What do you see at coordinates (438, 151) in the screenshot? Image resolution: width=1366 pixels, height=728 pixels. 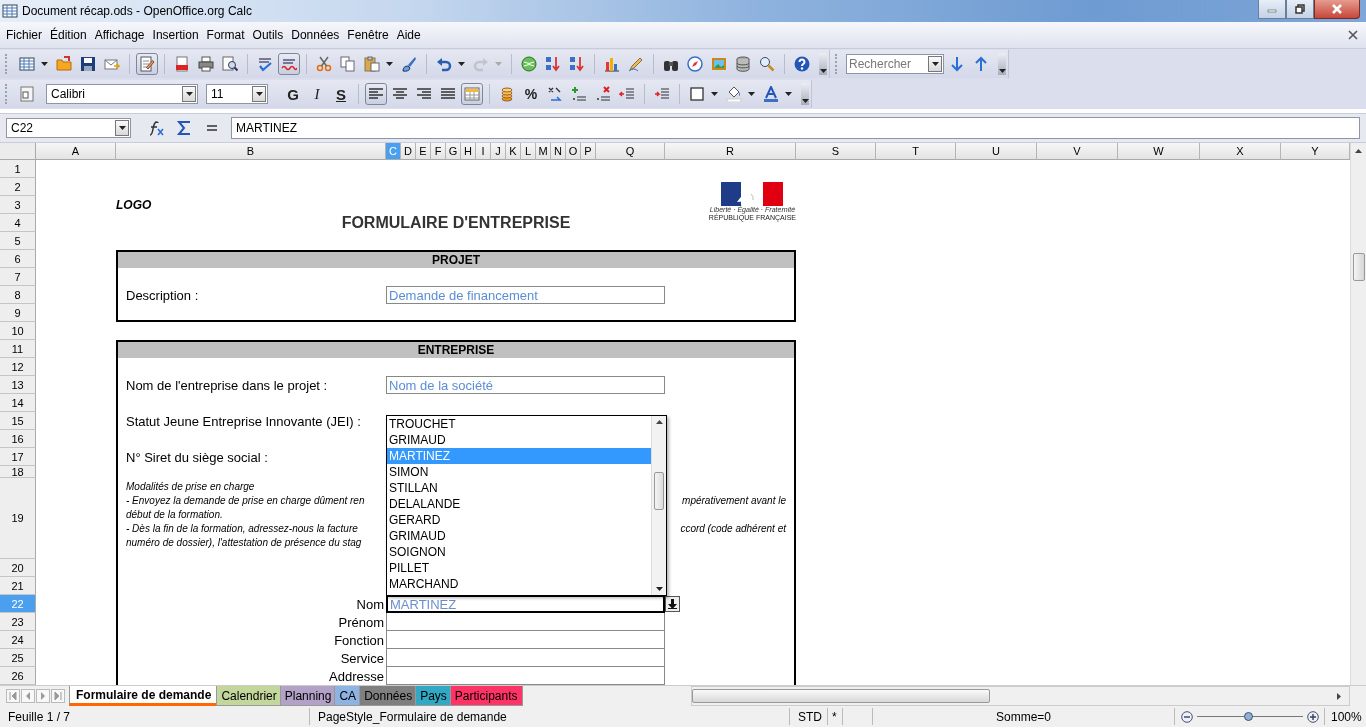 I see `column-header: F` at bounding box center [438, 151].